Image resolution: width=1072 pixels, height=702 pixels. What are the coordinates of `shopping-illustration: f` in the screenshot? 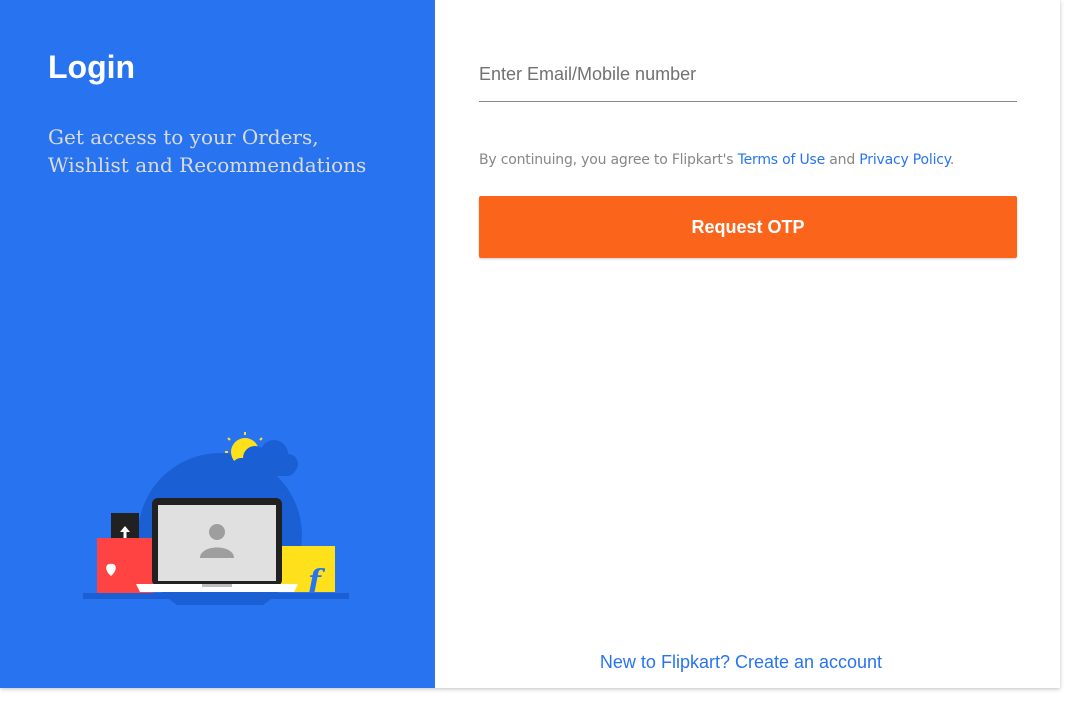 It's located at (216, 518).